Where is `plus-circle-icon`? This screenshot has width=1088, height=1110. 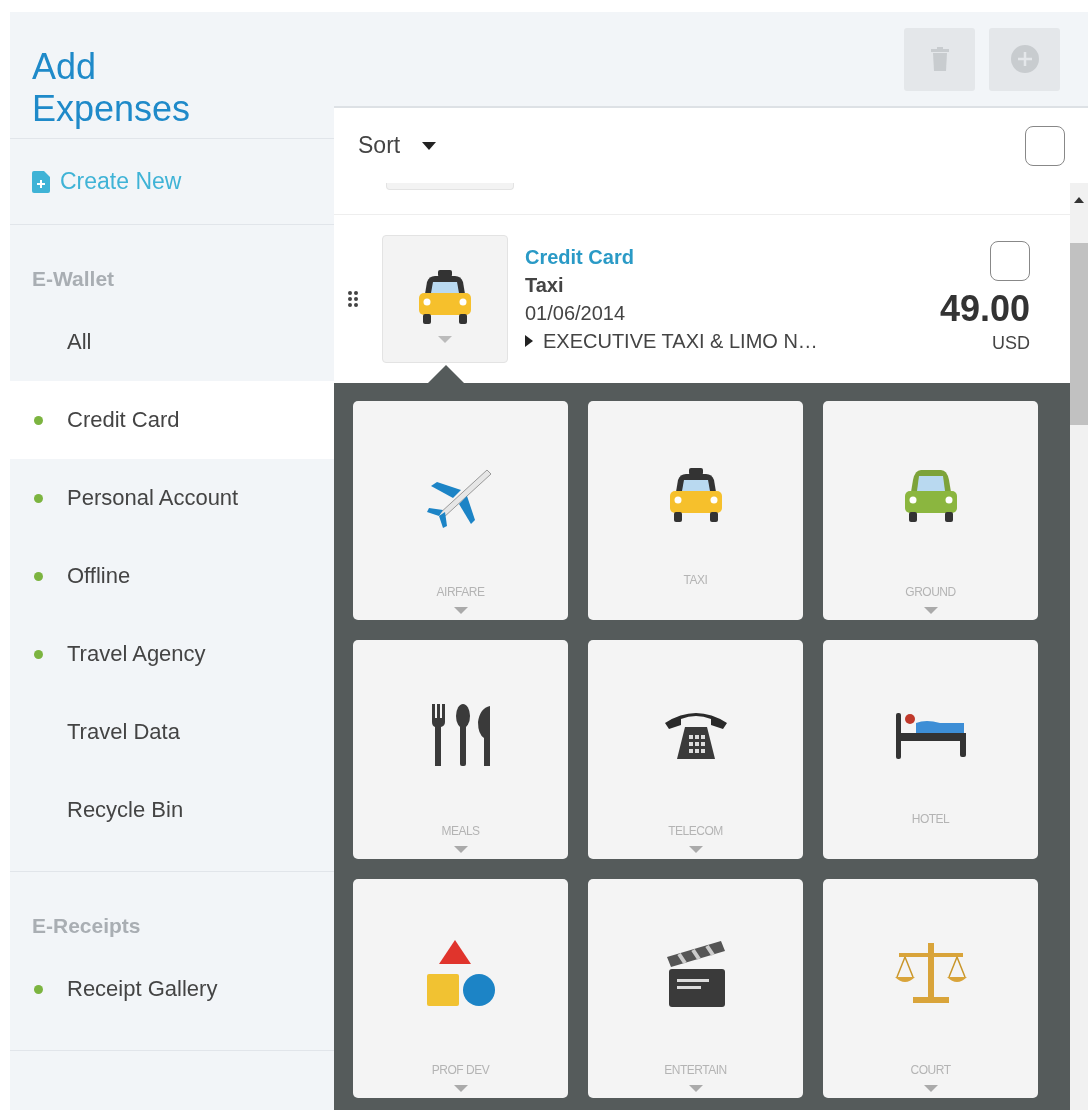
plus-circle-icon is located at coordinates (1024, 59).